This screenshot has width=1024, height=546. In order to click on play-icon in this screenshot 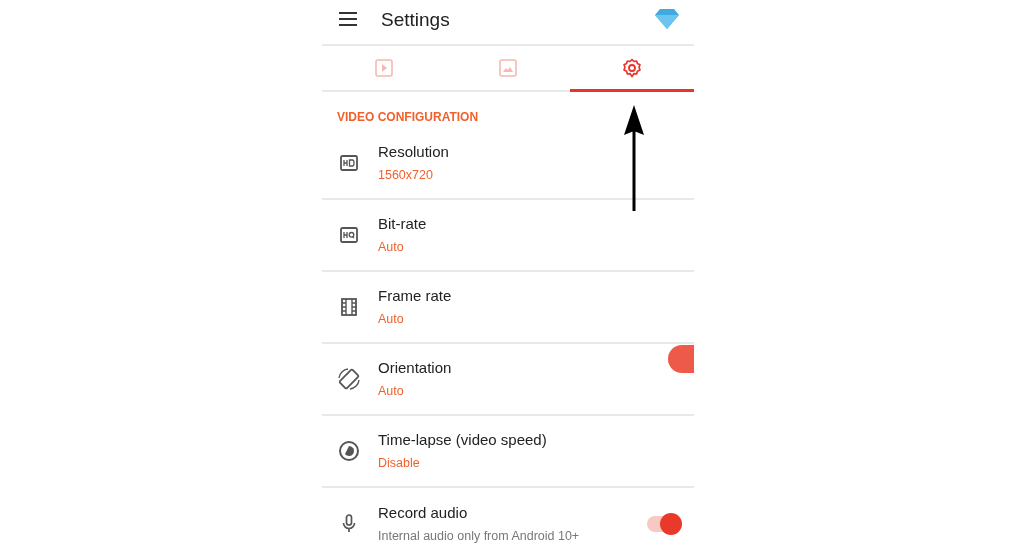, I will do `click(384, 67)`.